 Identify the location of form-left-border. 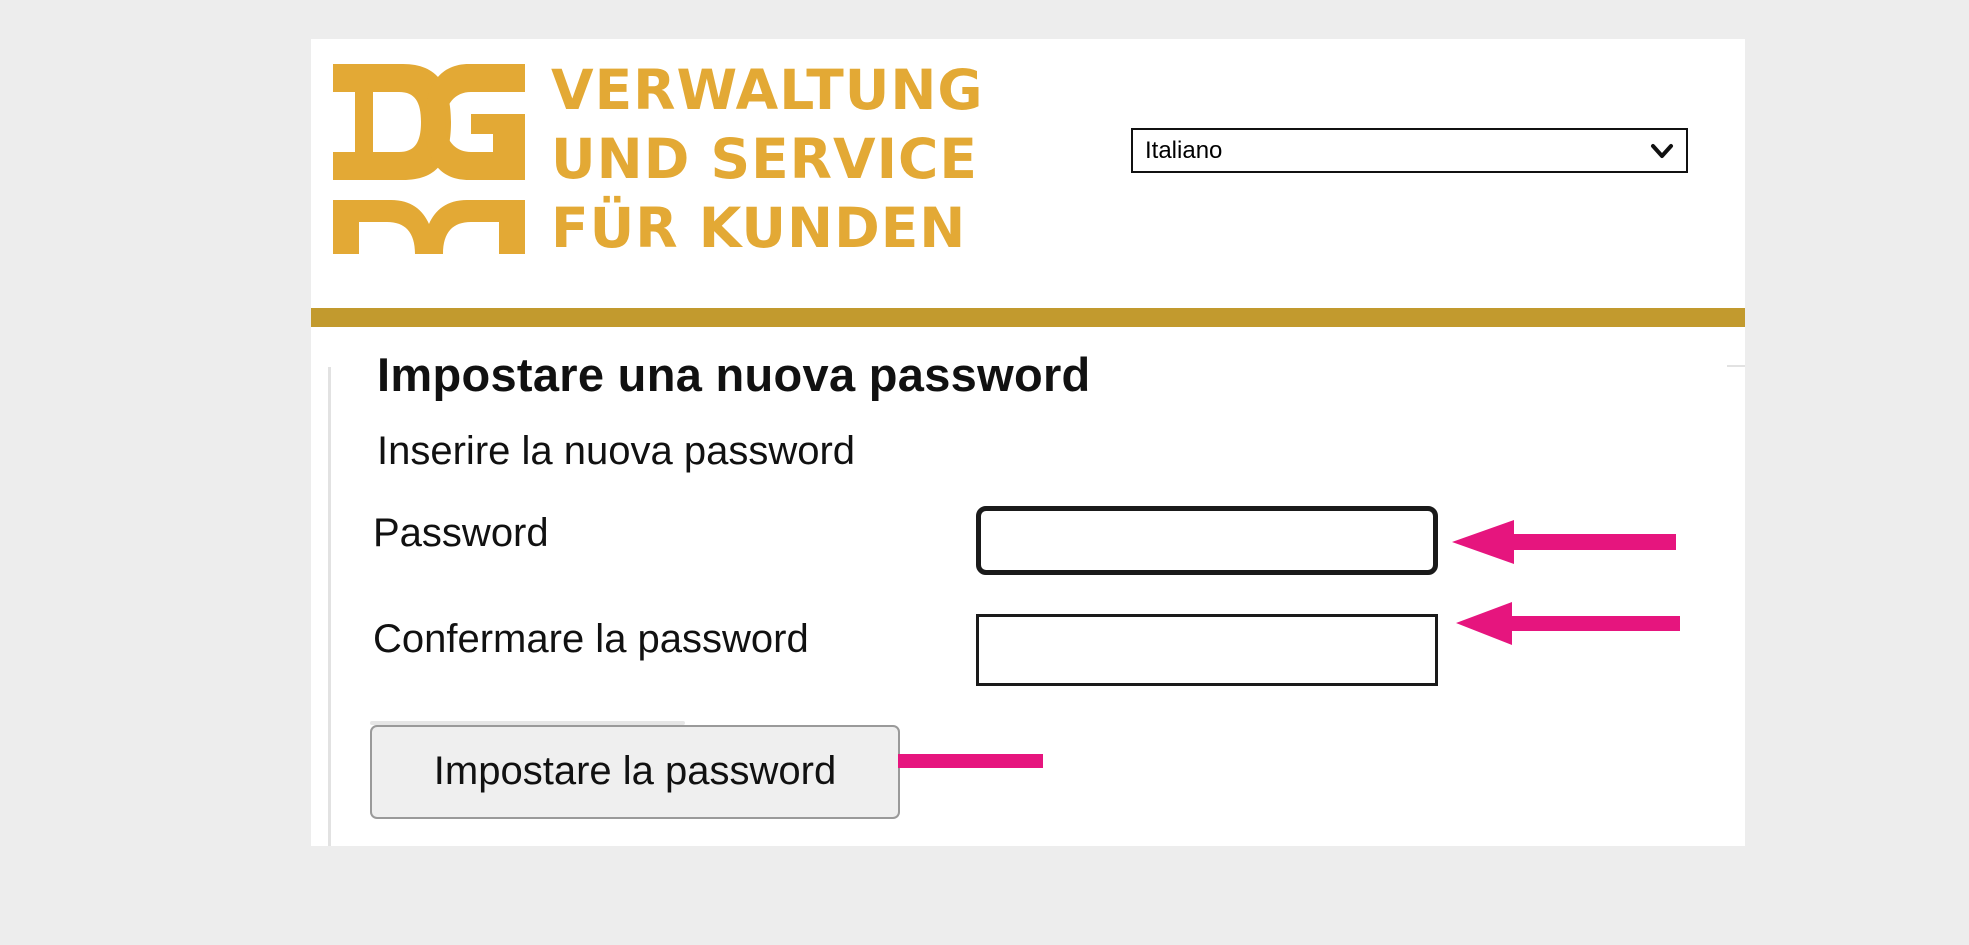
(329, 606).